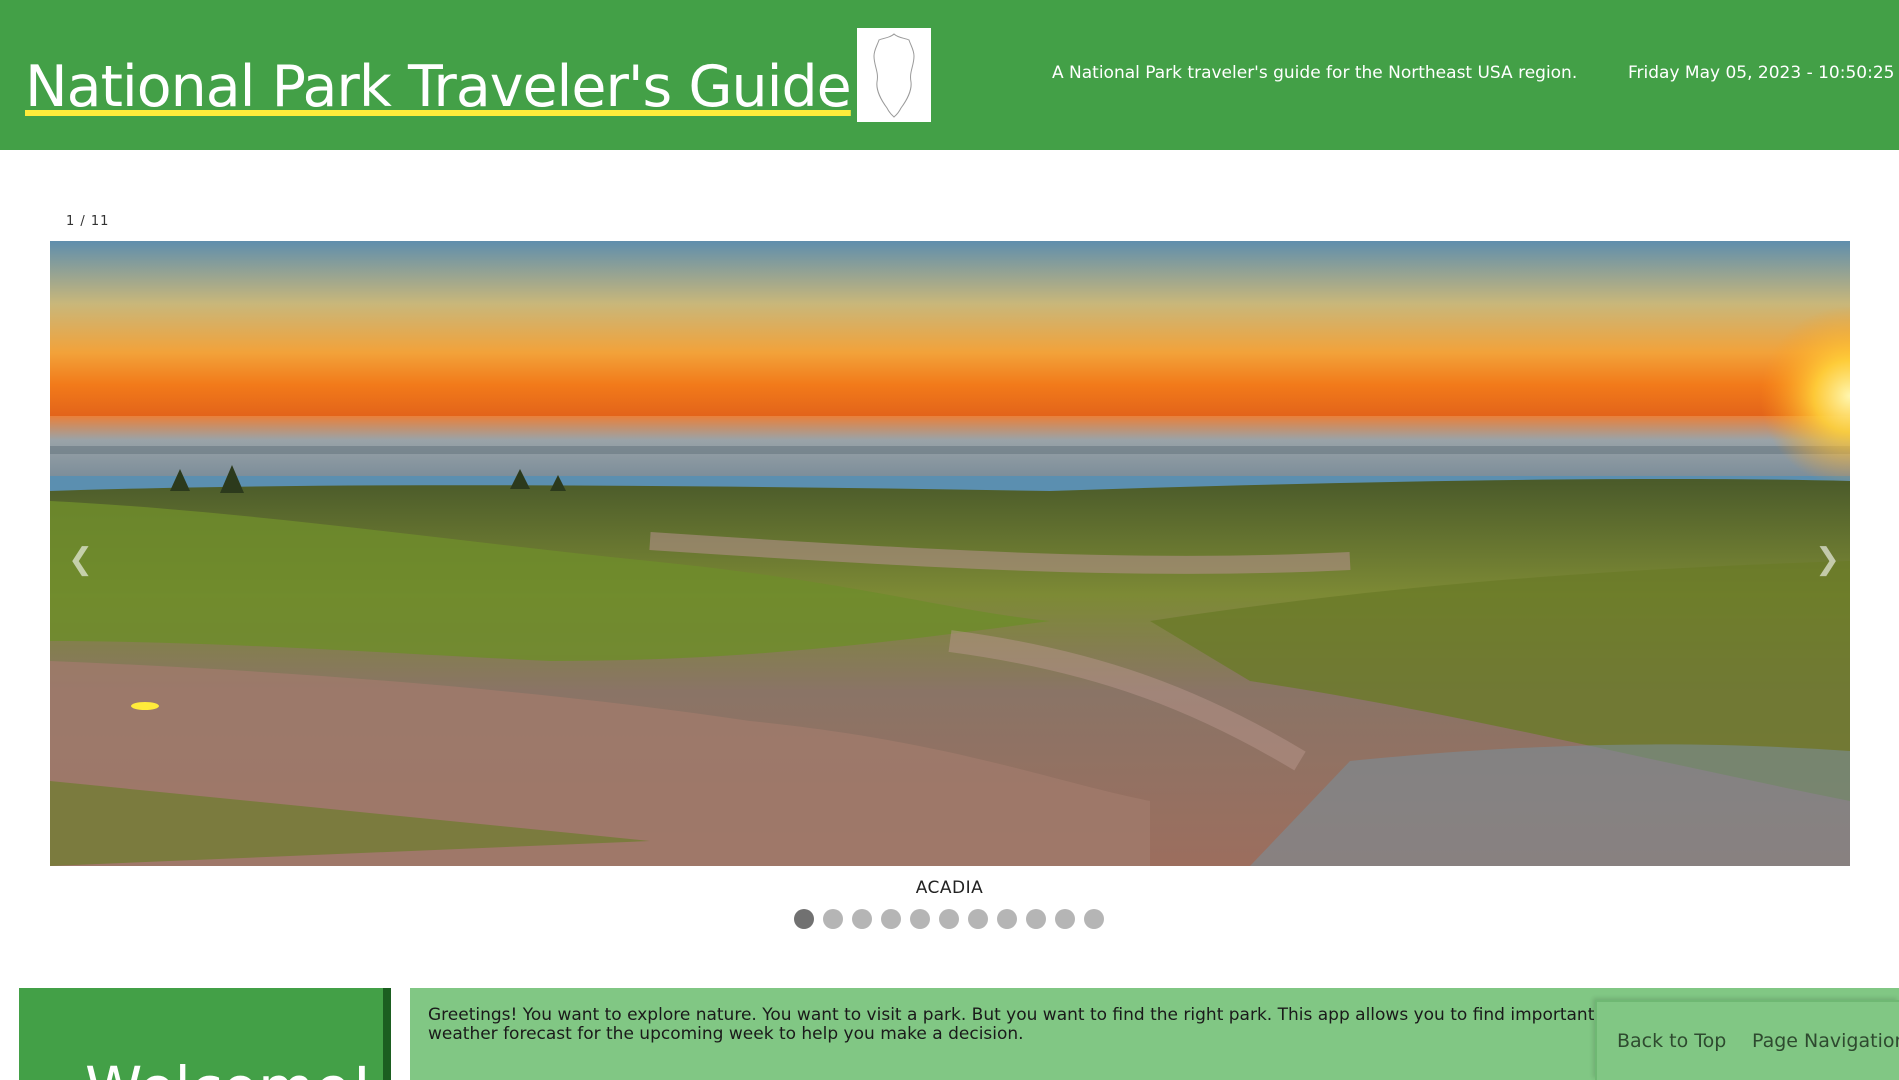 The image size is (1899, 1080). I want to click on slide-caption: ACADIA, so click(949, 888).